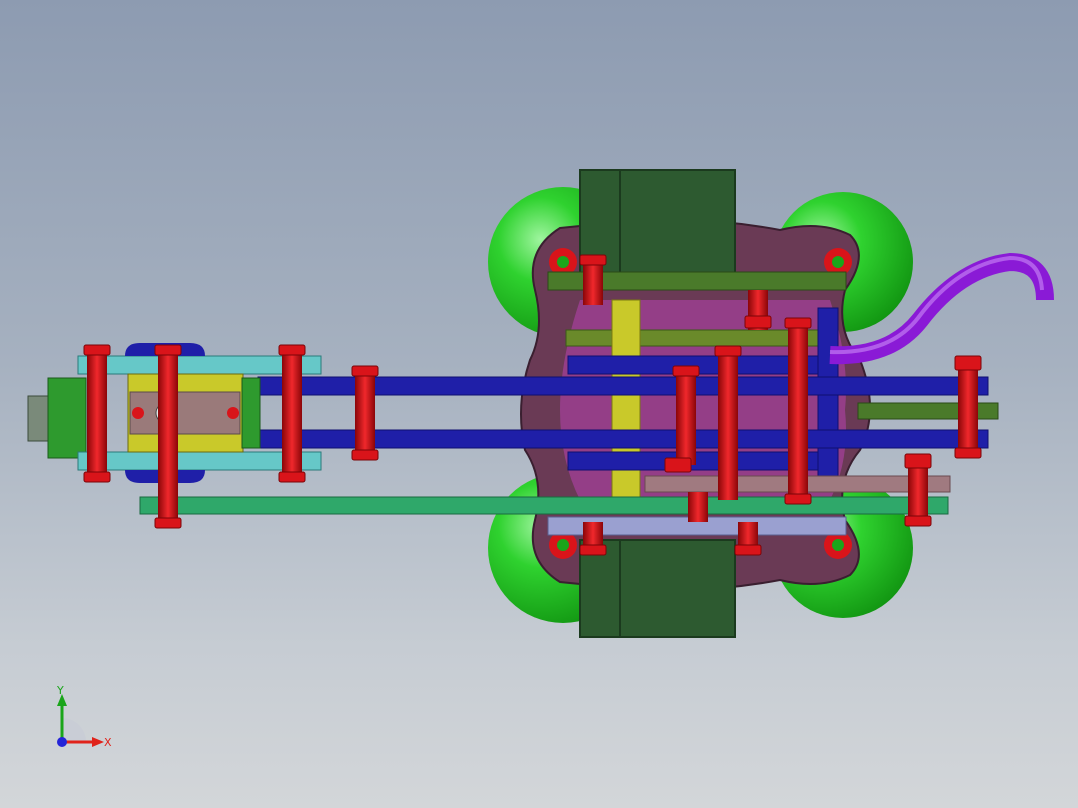  What do you see at coordinates (657, 227) in the screenshot?
I see `motor-block-top` at bounding box center [657, 227].